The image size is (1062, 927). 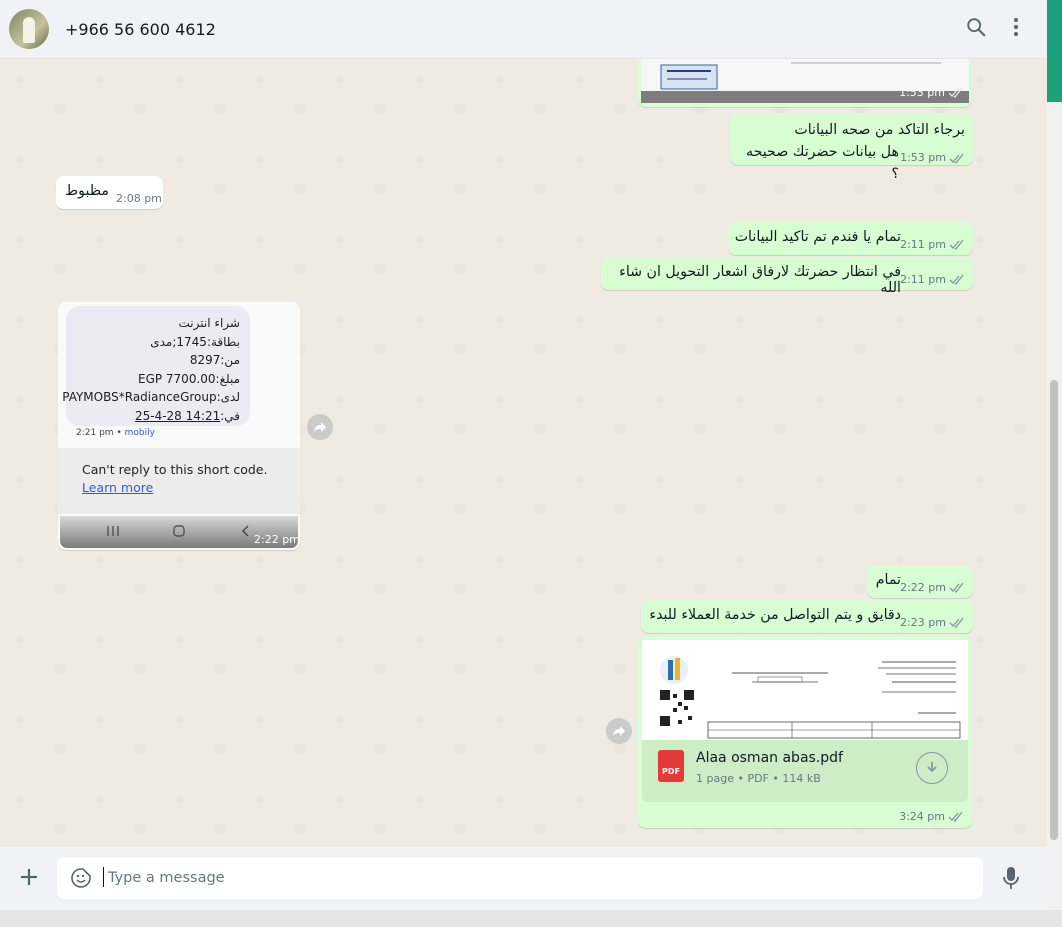 I want to click on message-meta: 3:24 pm, so click(x=931, y=816).